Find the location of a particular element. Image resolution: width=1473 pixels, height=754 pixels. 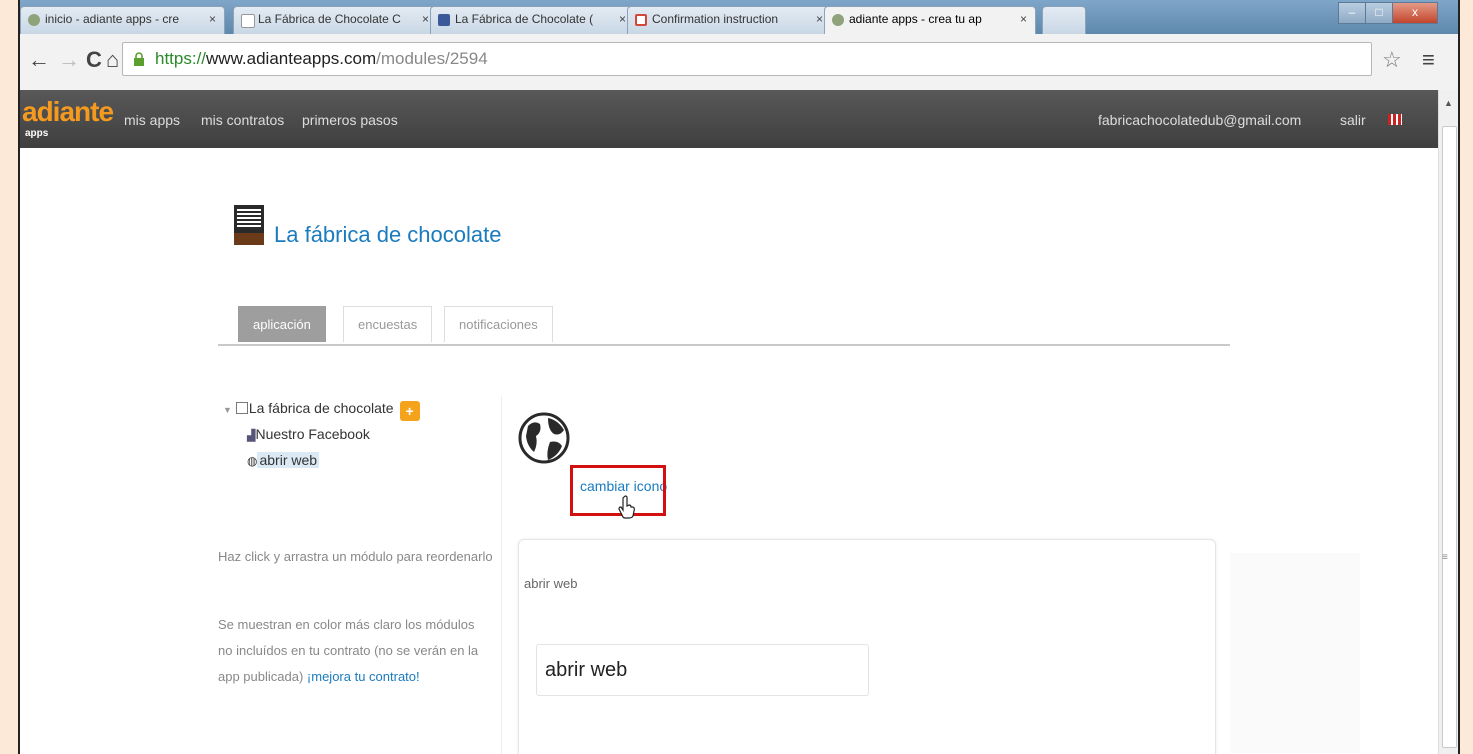

side-panel is located at coordinates (1295, 653).